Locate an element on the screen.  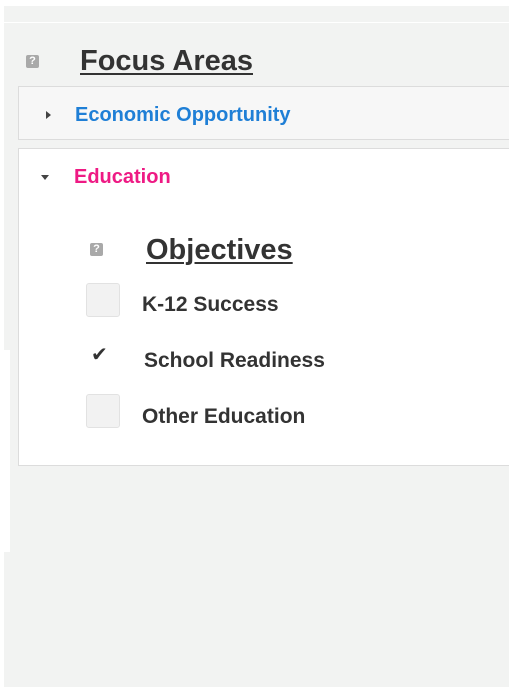
accordion-header-economic-opportunity: Economic Opportunity is located at coordinates (264, 116).